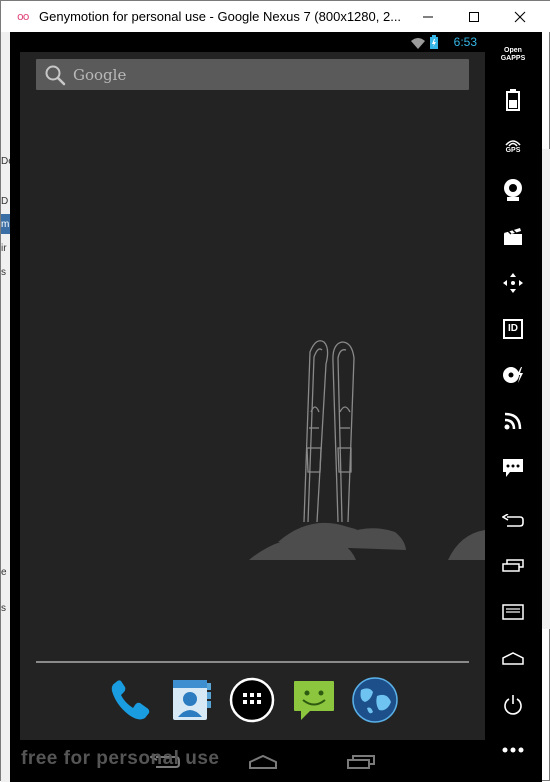 The width and height of the screenshot is (550, 782). What do you see at coordinates (120, 758) in the screenshot?
I see `personal-use-watermark: free for personal use` at bounding box center [120, 758].